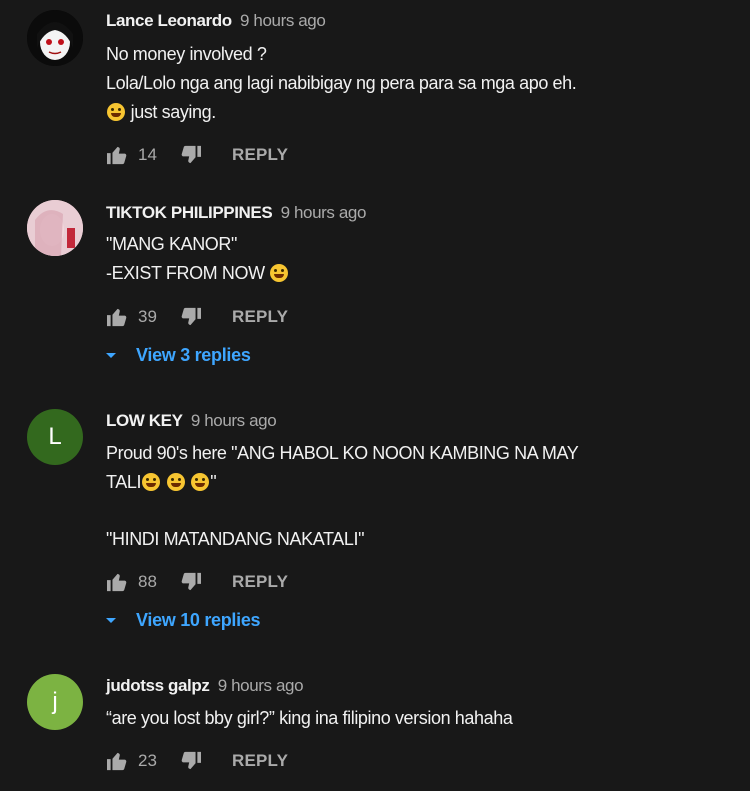 The width and height of the screenshot is (750, 791). Describe the element at coordinates (147, 316) in the screenshot. I see `like-count: 39` at that location.